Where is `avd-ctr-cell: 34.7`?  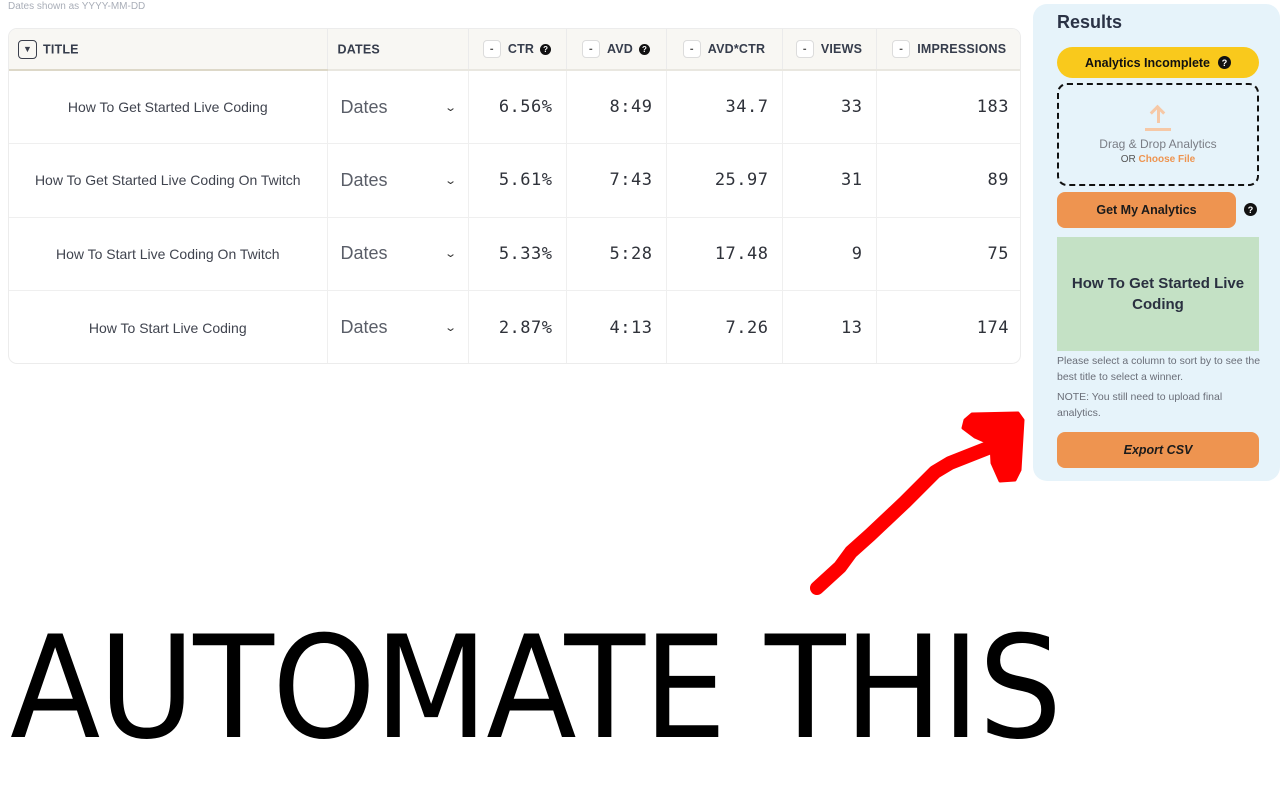 avd-ctr-cell: 34.7 is located at coordinates (724, 107).